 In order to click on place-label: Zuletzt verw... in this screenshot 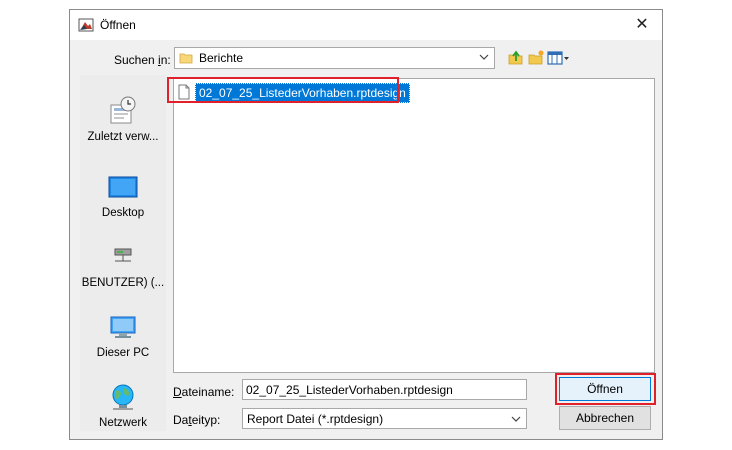, I will do `click(123, 137)`.